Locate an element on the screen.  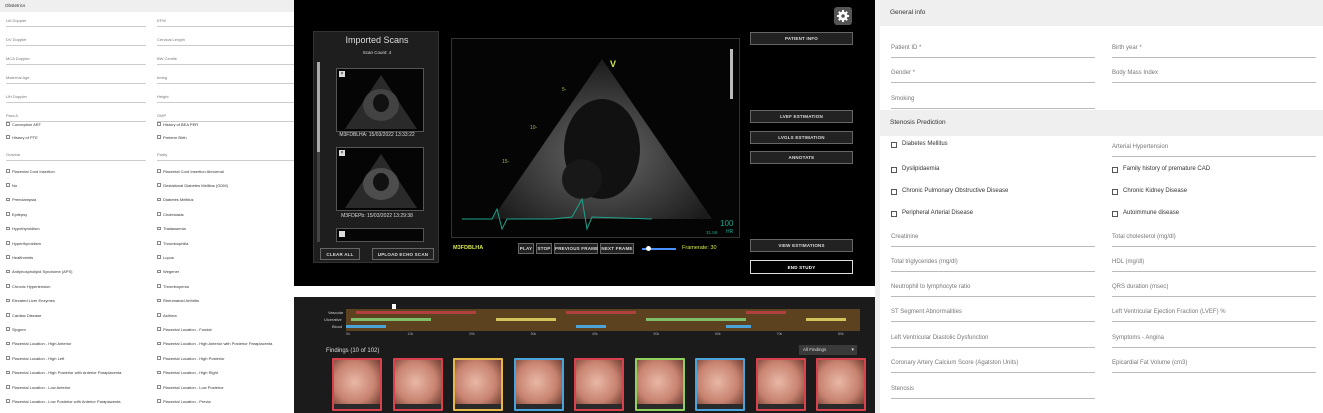
checkbox-option: Chronic Pulmonary Obstructive Disease is located at coordinates (996, 194).